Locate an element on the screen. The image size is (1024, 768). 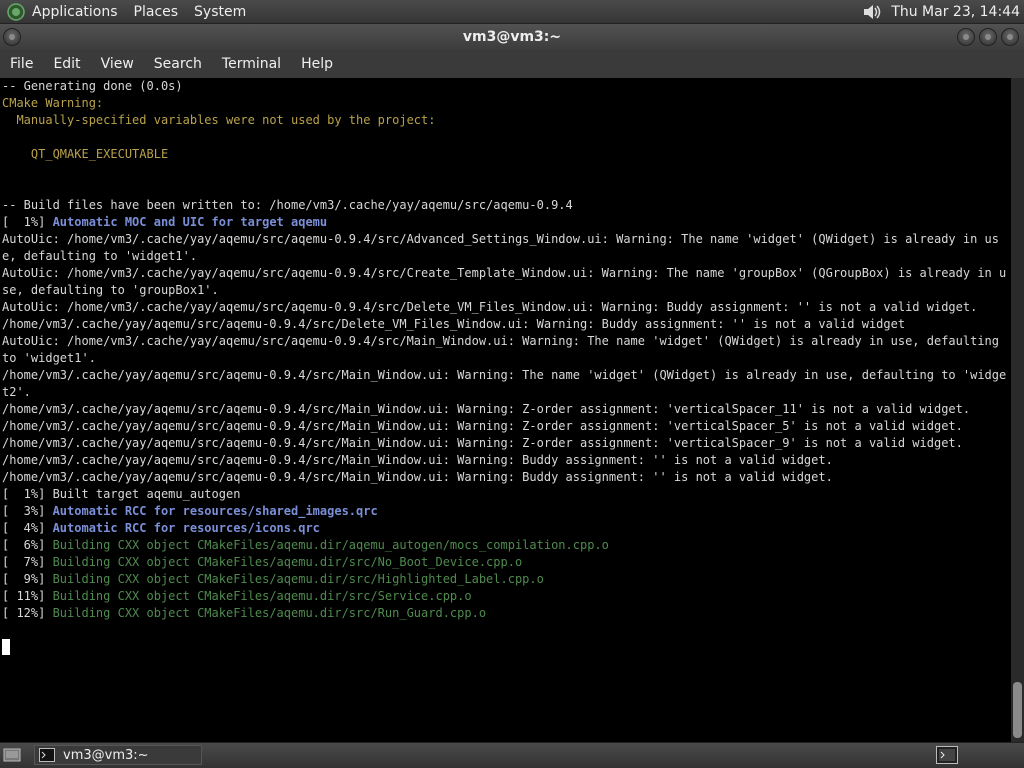
terminal-line-prefix: [ 9%] is located at coordinates (27, 579).